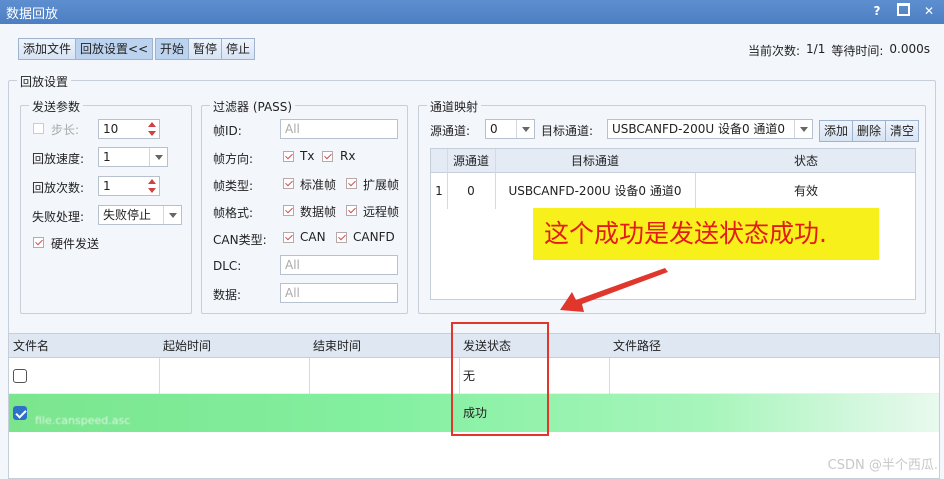  I want to click on channel-map-legend: 通道映射, so click(454, 106).